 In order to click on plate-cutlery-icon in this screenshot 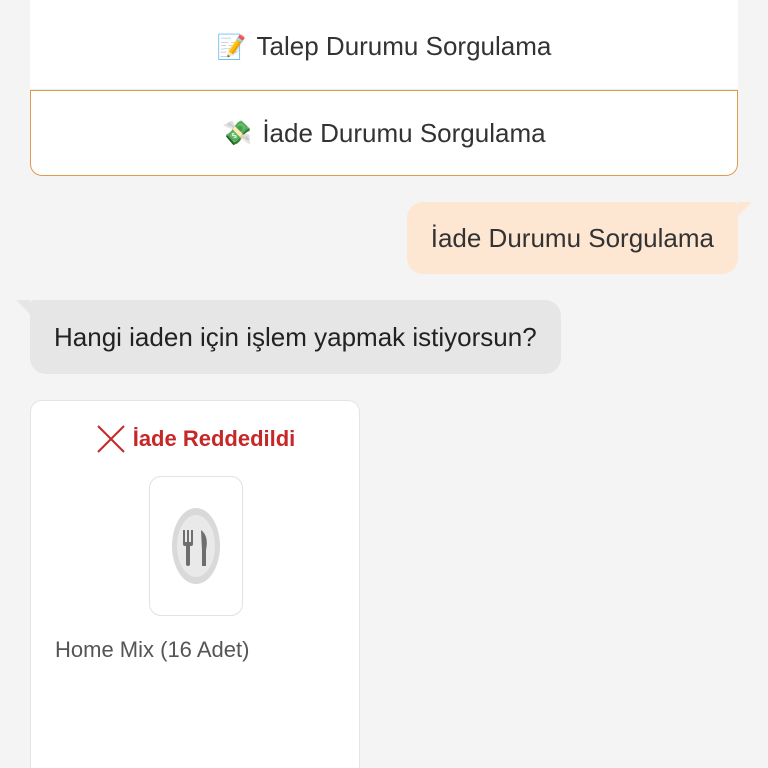, I will do `click(196, 546)`.